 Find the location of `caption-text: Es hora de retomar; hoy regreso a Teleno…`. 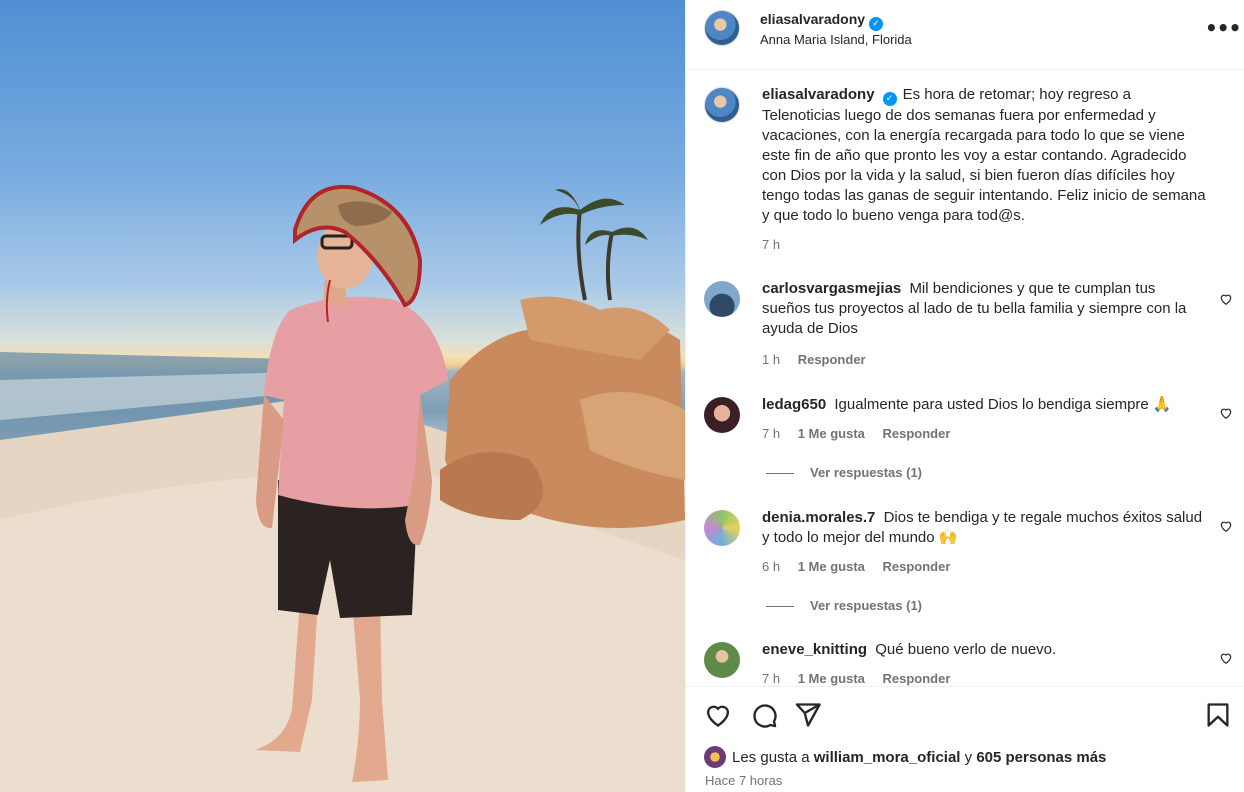

caption-text: Es hora de retomar; hoy regreso a Teleno… is located at coordinates (984, 155).